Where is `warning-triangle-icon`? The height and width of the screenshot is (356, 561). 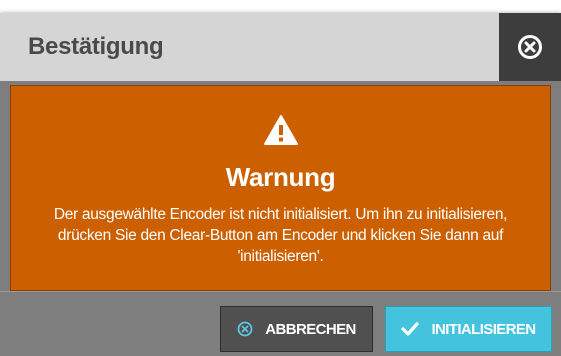 warning-triangle-icon is located at coordinates (280, 130).